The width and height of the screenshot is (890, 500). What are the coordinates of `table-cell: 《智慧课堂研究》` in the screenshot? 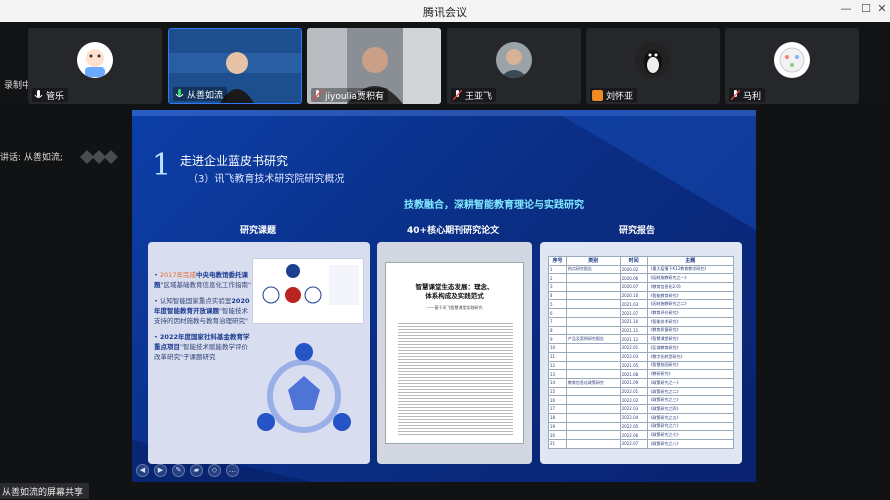 It's located at (690, 339).